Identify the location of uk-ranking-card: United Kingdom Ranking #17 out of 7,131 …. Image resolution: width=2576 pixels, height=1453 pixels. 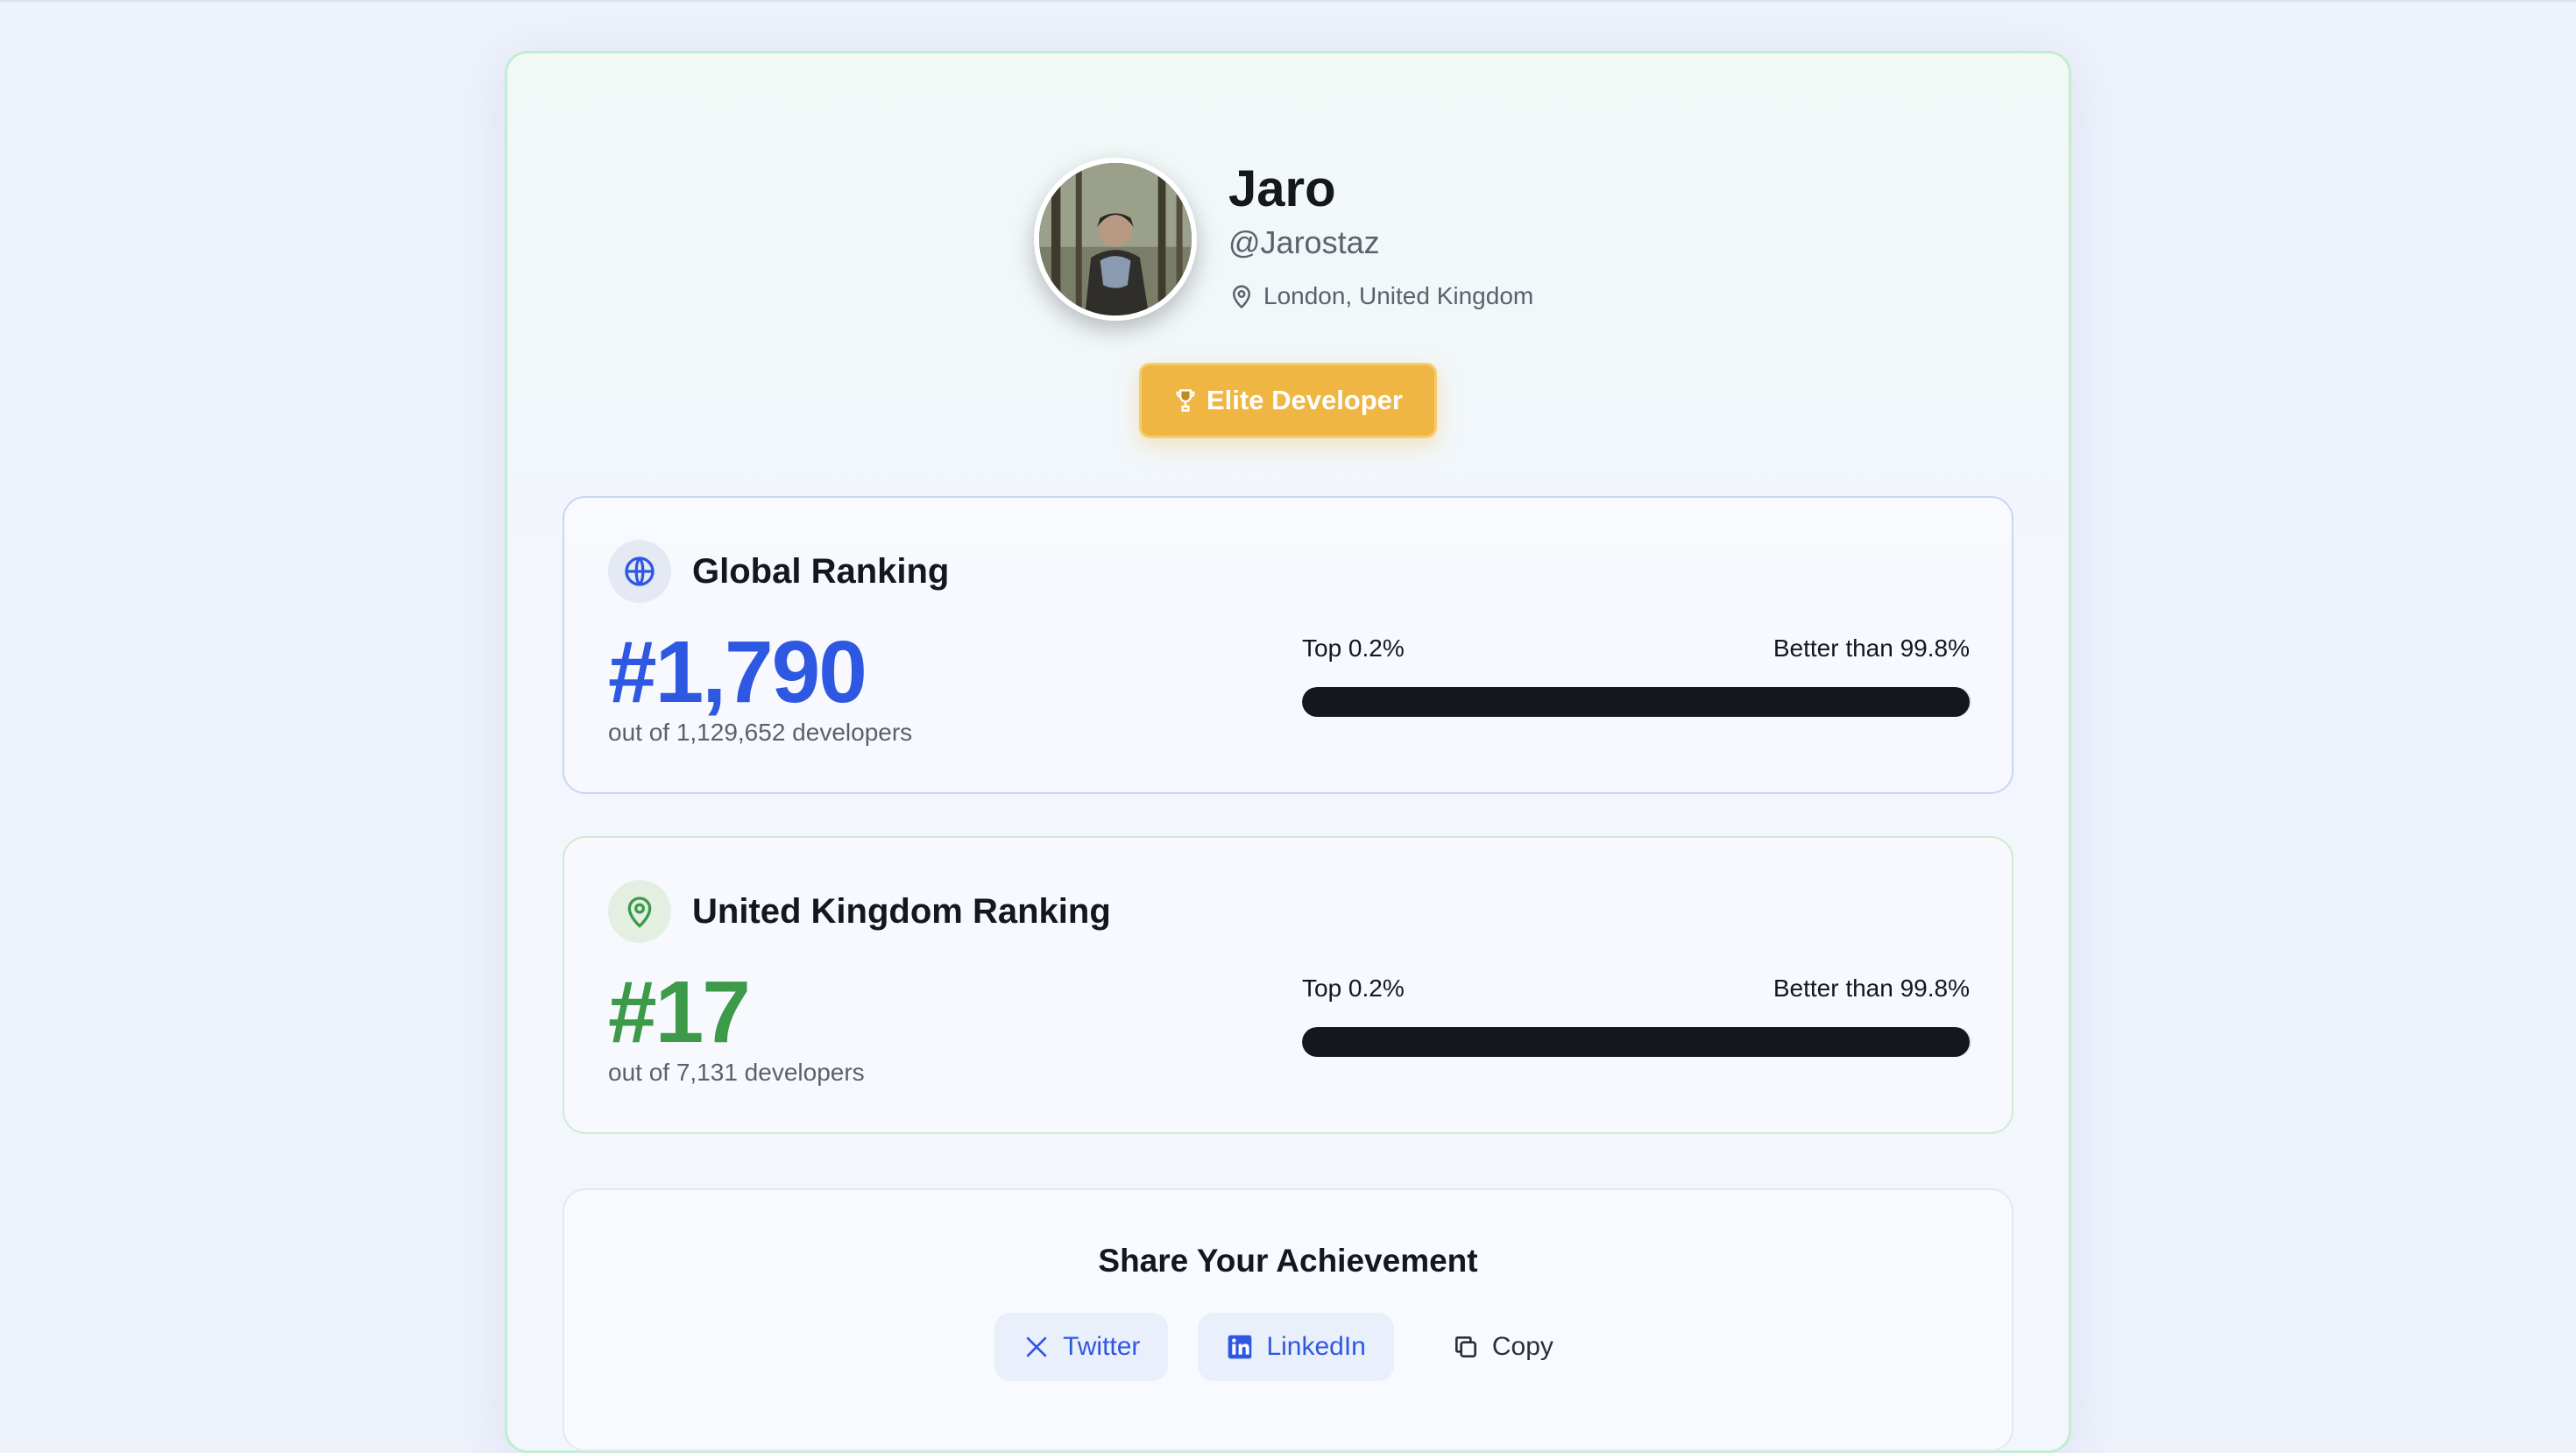
(1288, 985).